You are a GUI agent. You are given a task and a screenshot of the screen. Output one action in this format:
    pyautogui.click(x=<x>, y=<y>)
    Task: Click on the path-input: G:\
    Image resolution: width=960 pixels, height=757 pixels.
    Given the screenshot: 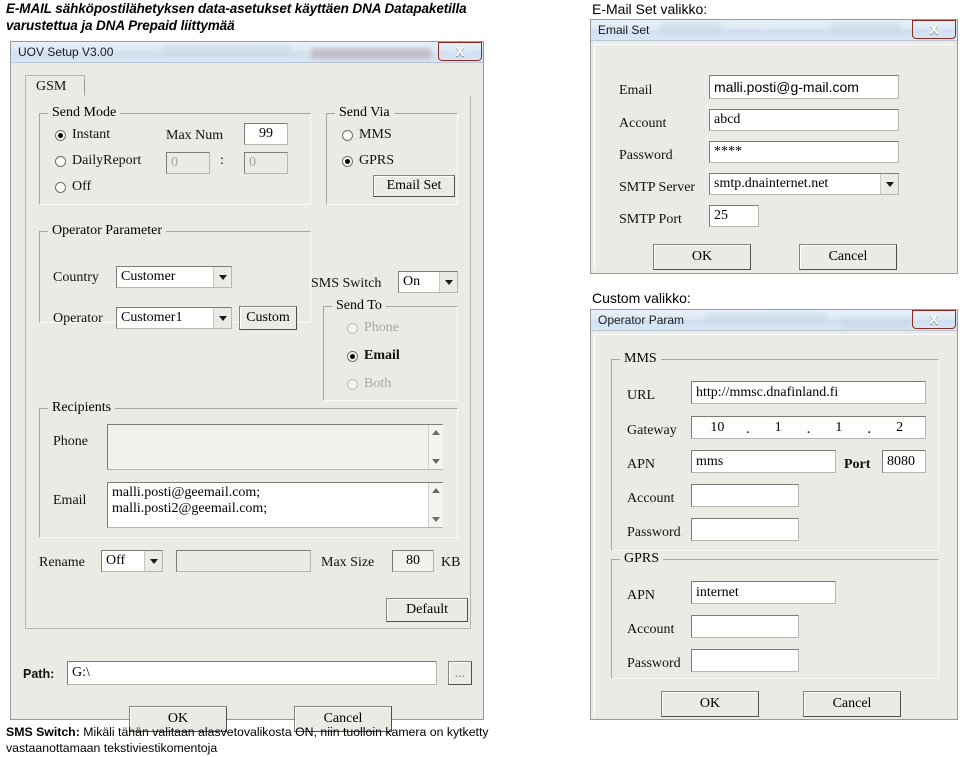 What is the action you would take?
    pyautogui.click(x=252, y=673)
    